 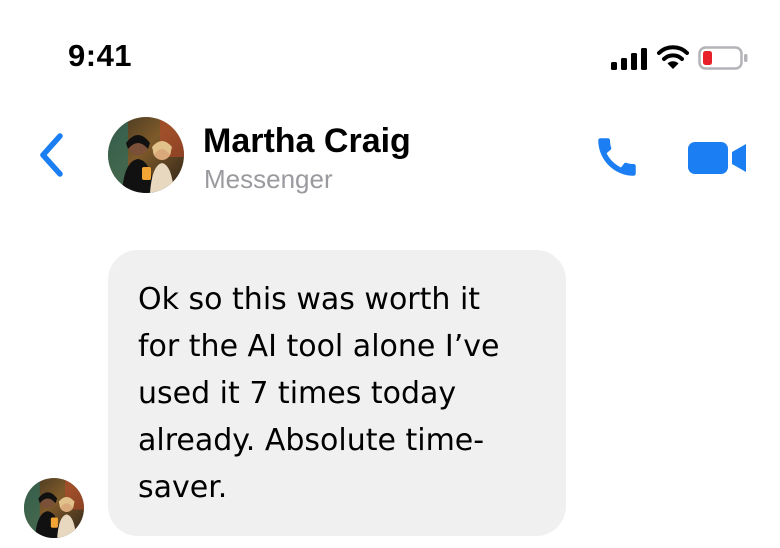 What do you see at coordinates (723, 58) in the screenshot?
I see `battery-low-icon` at bounding box center [723, 58].